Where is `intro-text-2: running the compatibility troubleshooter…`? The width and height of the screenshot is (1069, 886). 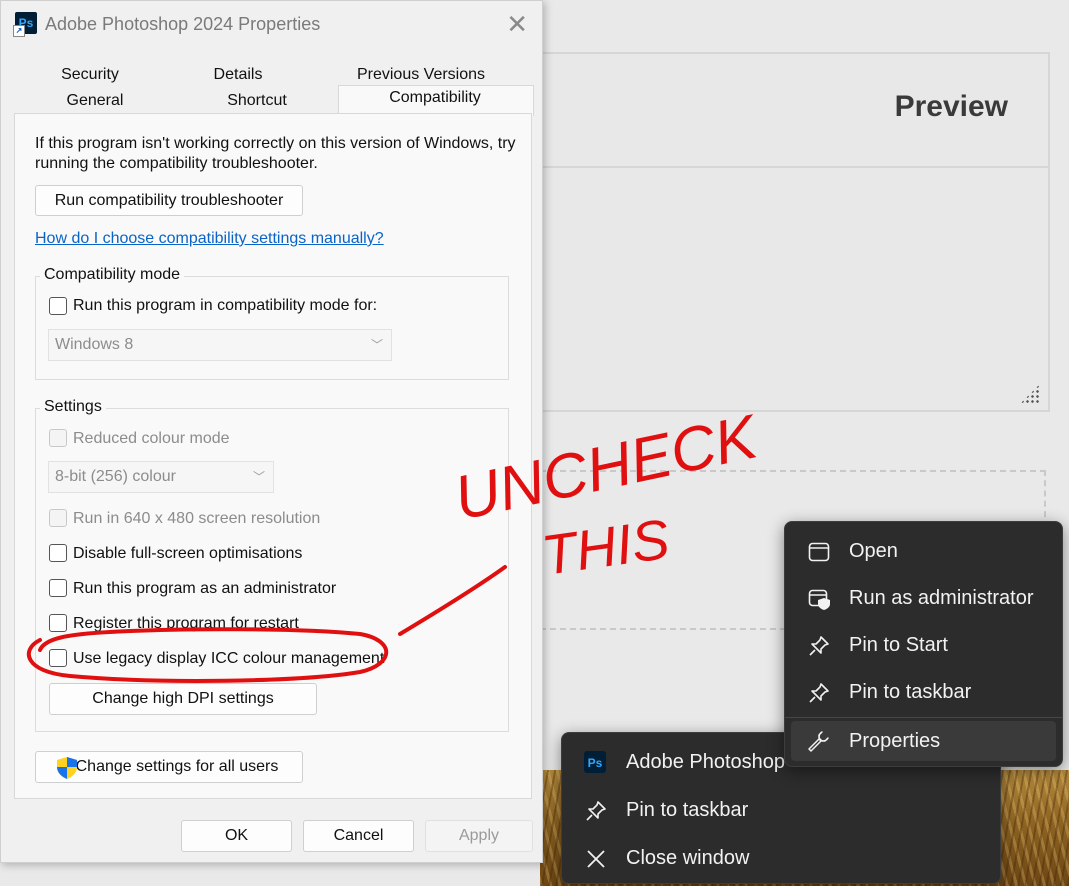 intro-text-2: running the compatibility troubleshooter… is located at coordinates (176, 163).